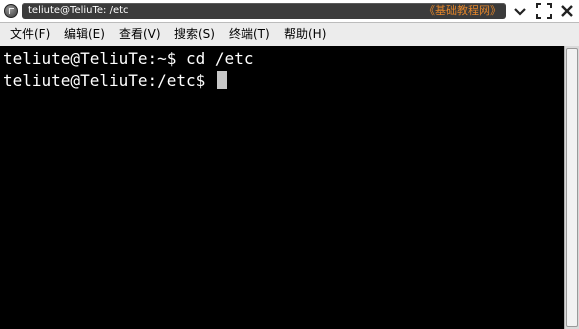  I want to click on menu-search: 搜索(S), so click(194, 34).